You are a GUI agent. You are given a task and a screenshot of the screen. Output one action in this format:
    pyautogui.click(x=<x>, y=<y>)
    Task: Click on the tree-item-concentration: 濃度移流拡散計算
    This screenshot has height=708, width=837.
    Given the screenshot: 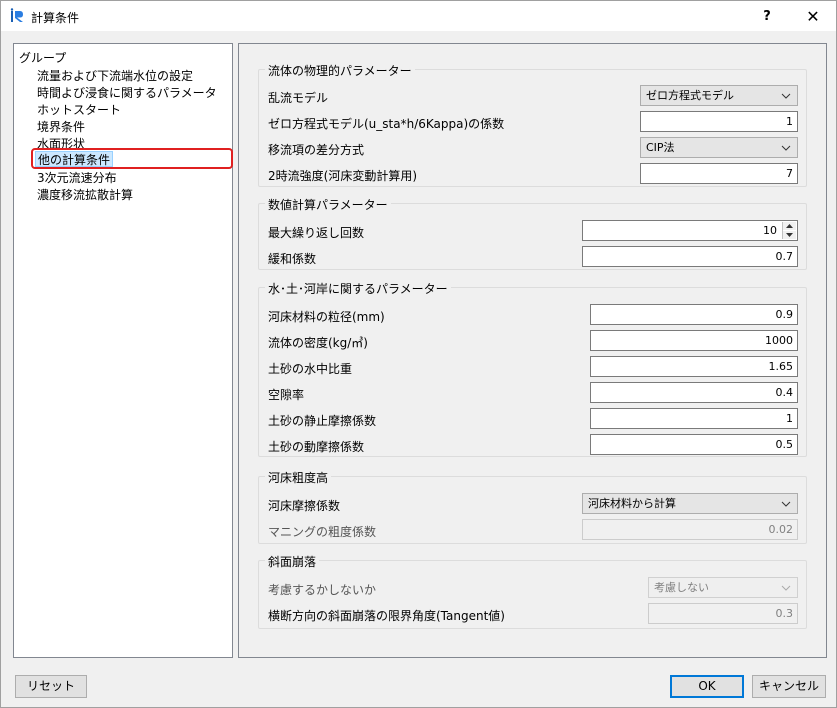 What is the action you would take?
    pyautogui.click(x=85, y=195)
    